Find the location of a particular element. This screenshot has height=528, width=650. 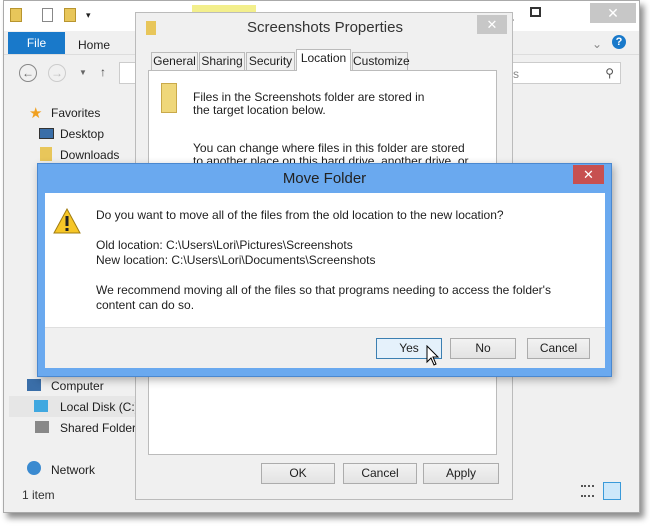

properties-title: Screenshots Properties is located at coordinates (325, 27).